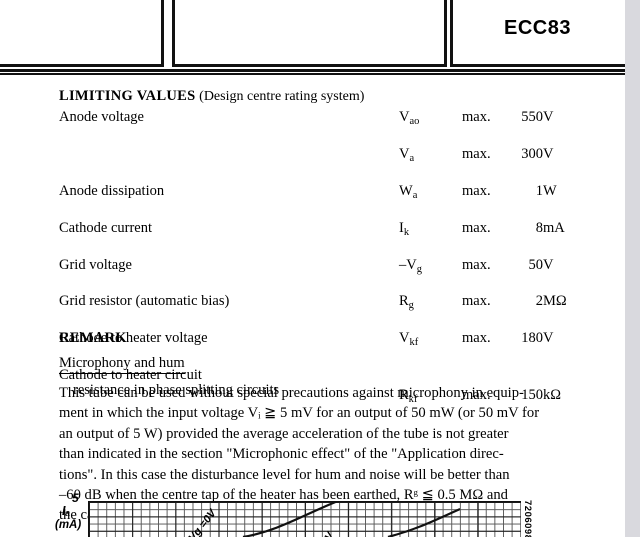 Image resolution: width=640 pixels, height=537 pixels. Describe the element at coordinates (321, 265) in the screenshot. I see `table-row: Grid voltage –Vg max. 50 V` at that location.